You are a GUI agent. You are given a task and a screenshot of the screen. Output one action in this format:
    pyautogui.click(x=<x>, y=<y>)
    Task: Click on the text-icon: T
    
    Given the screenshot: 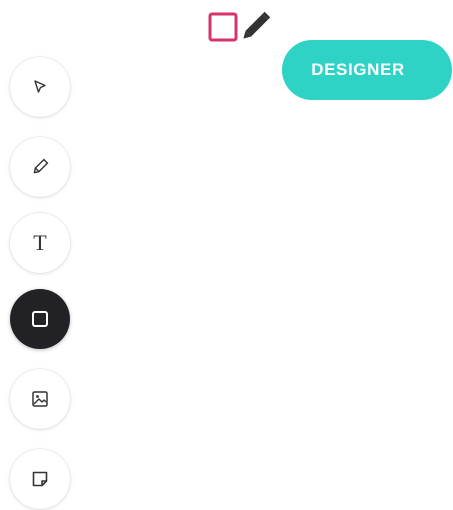 What is the action you would take?
    pyautogui.click(x=40, y=242)
    